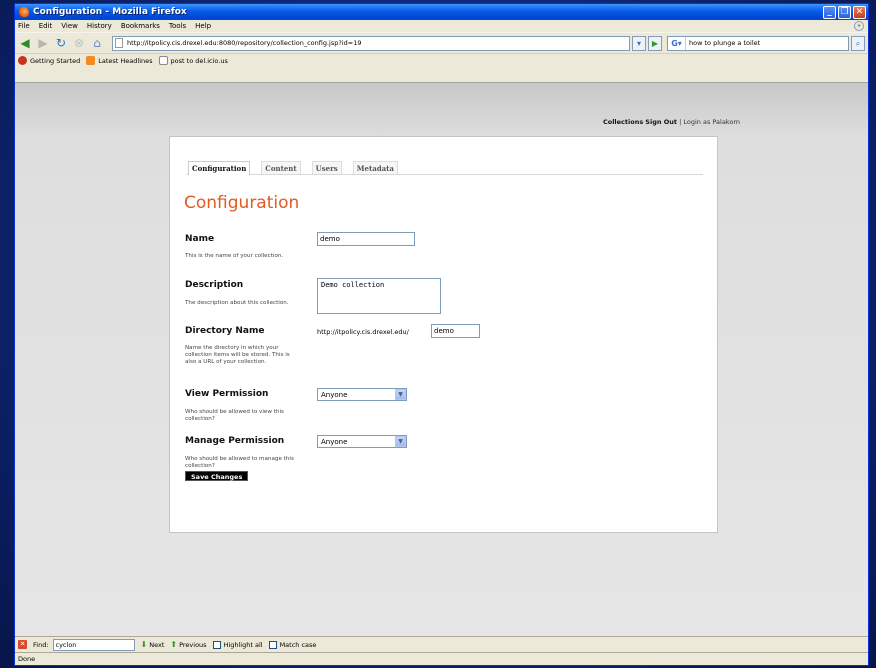 This screenshot has width=876, height=668. Describe the element at coordinates (623, 122) in the screenshot. I see `collections-link: Collections` at that location.